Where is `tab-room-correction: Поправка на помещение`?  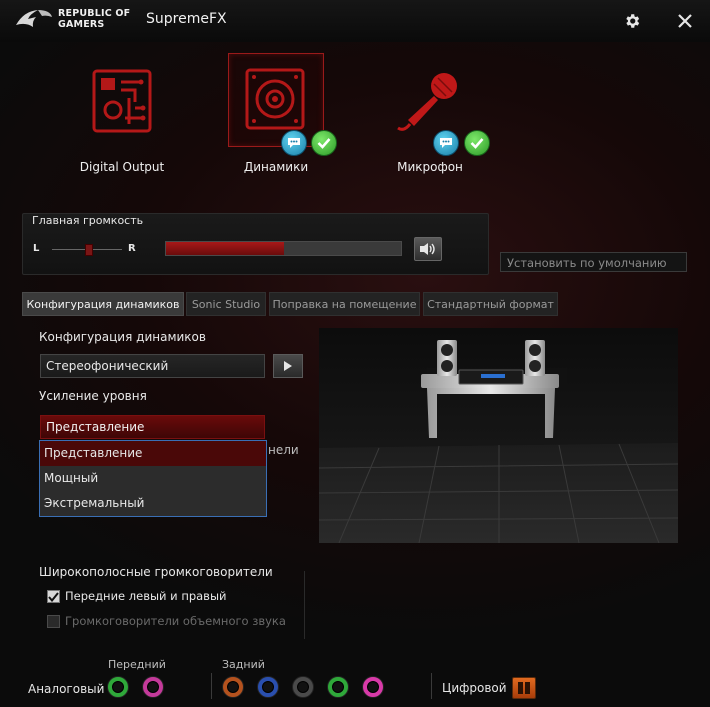
tab-room-correction: Поправка на помещение is located at coordinates (344, 304).